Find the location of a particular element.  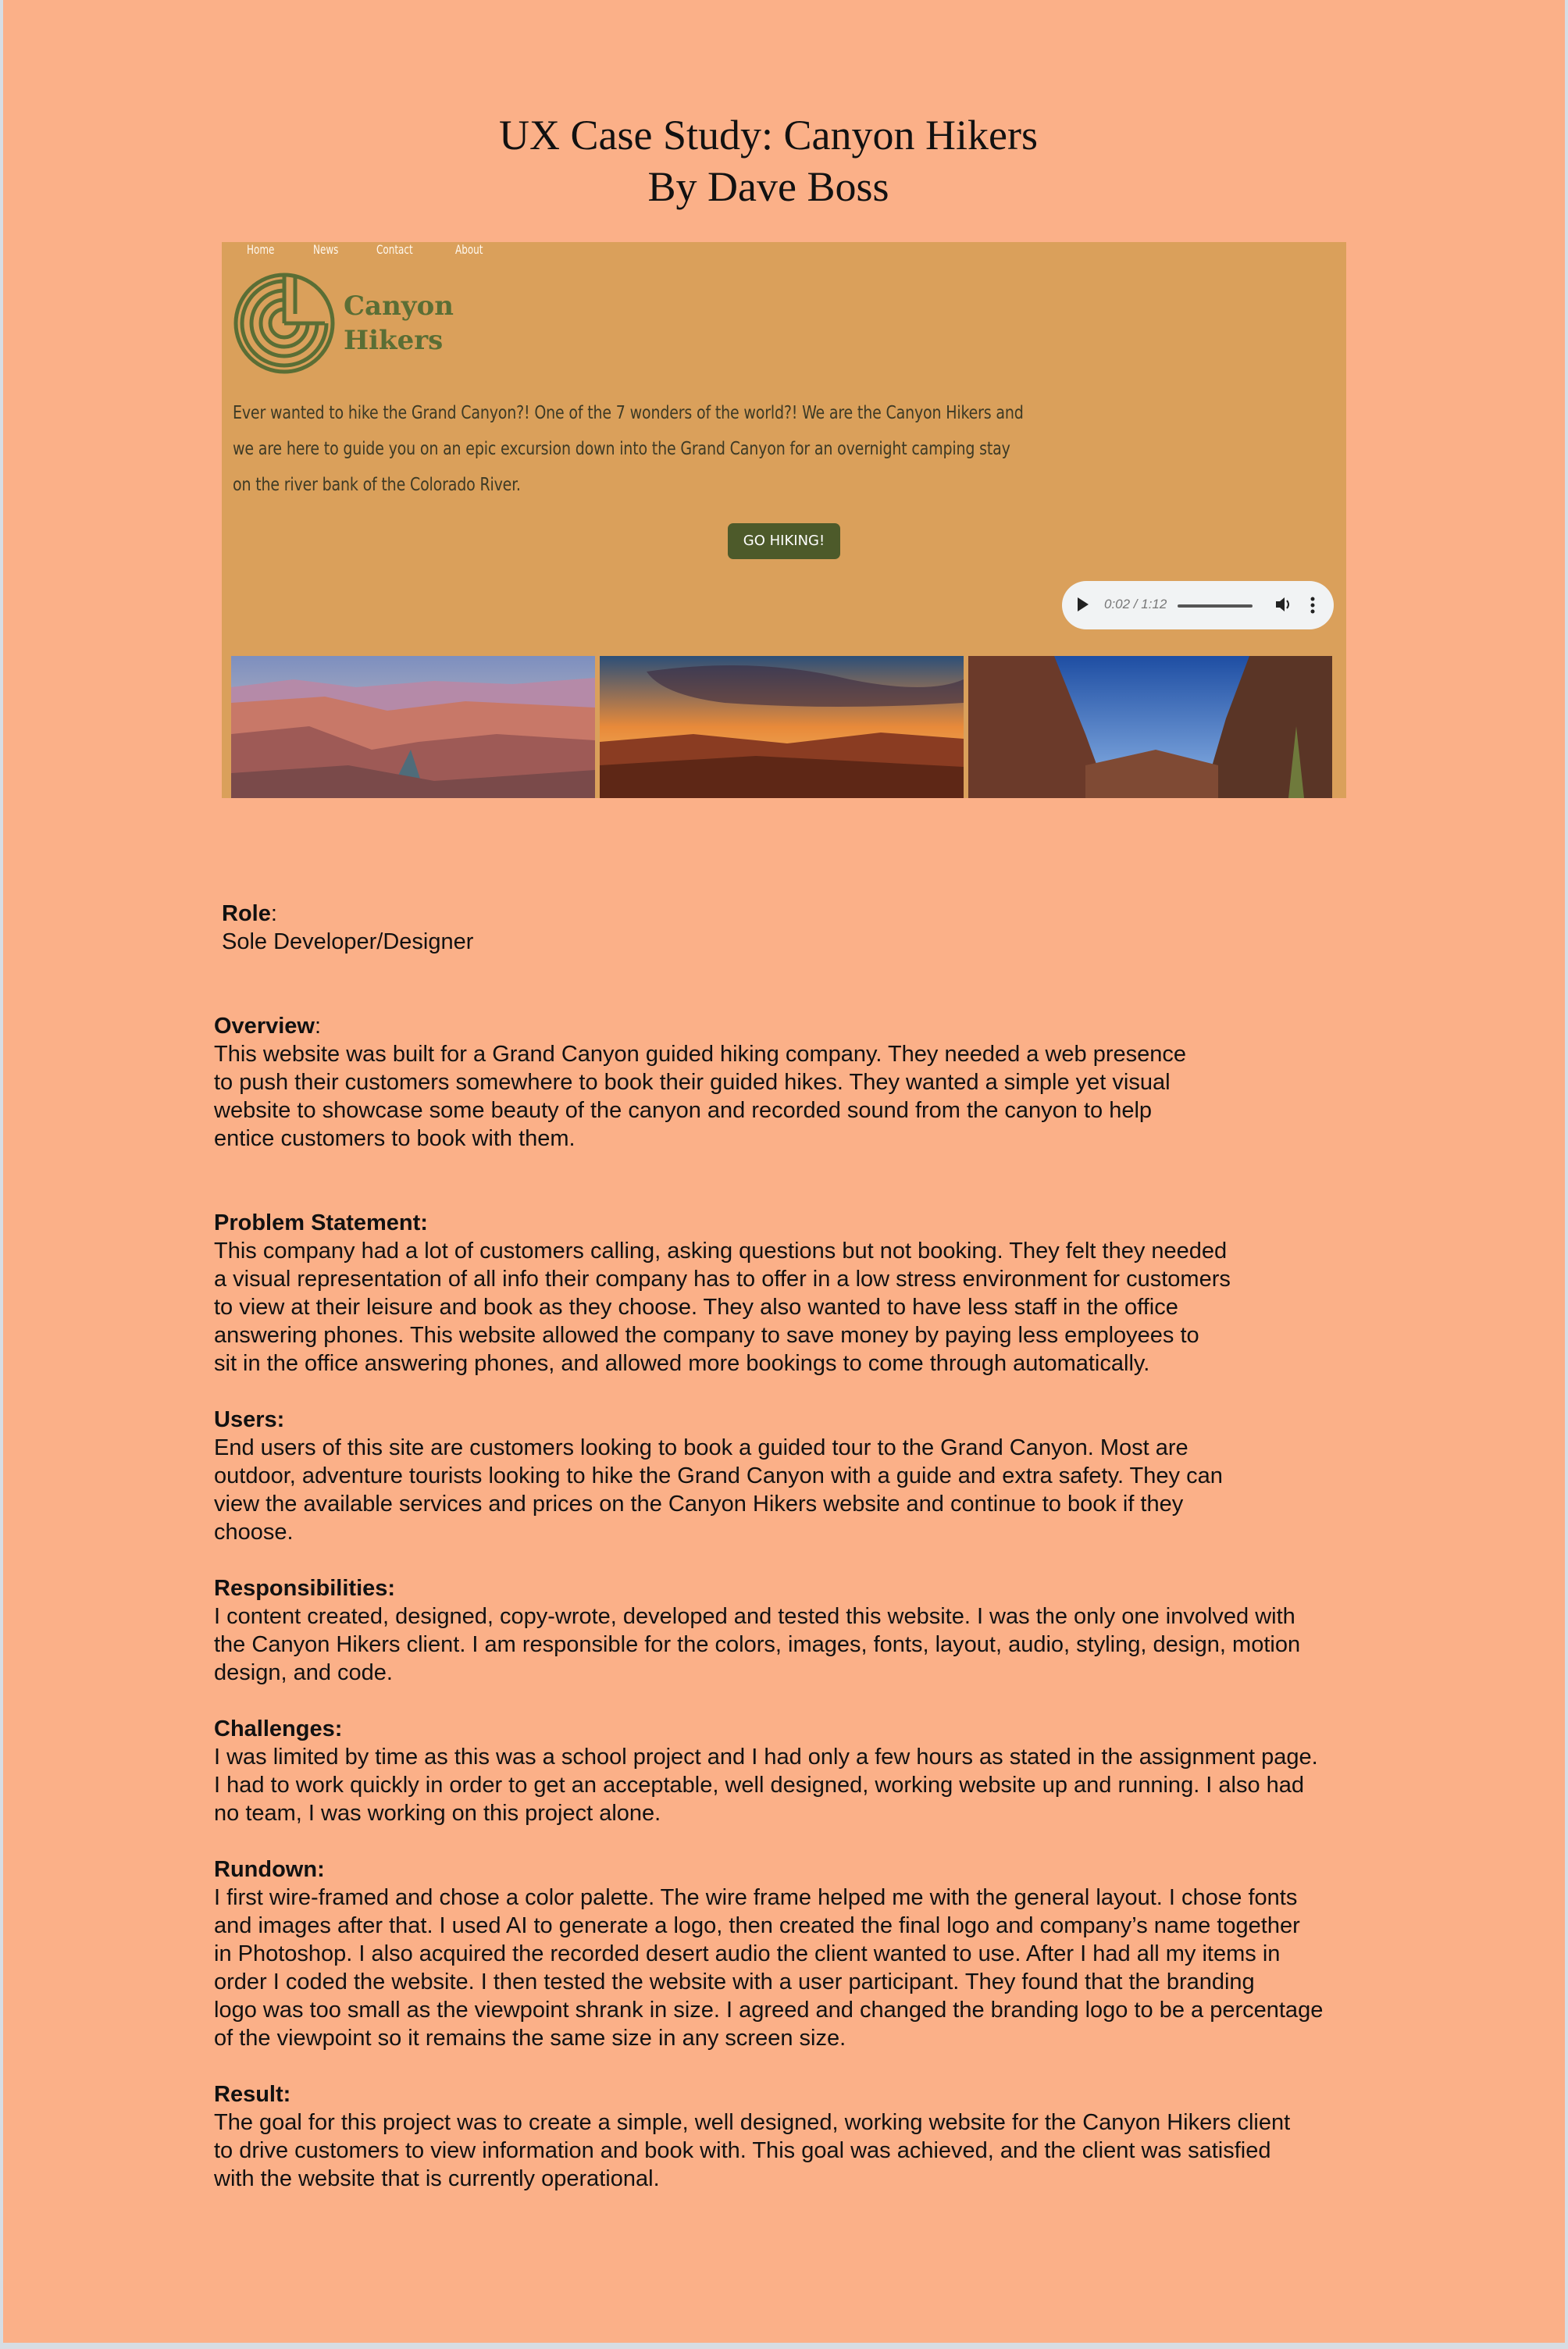

title-line-1: UX Case Study: Canyon Hikers is located at coordinates (768, 135).